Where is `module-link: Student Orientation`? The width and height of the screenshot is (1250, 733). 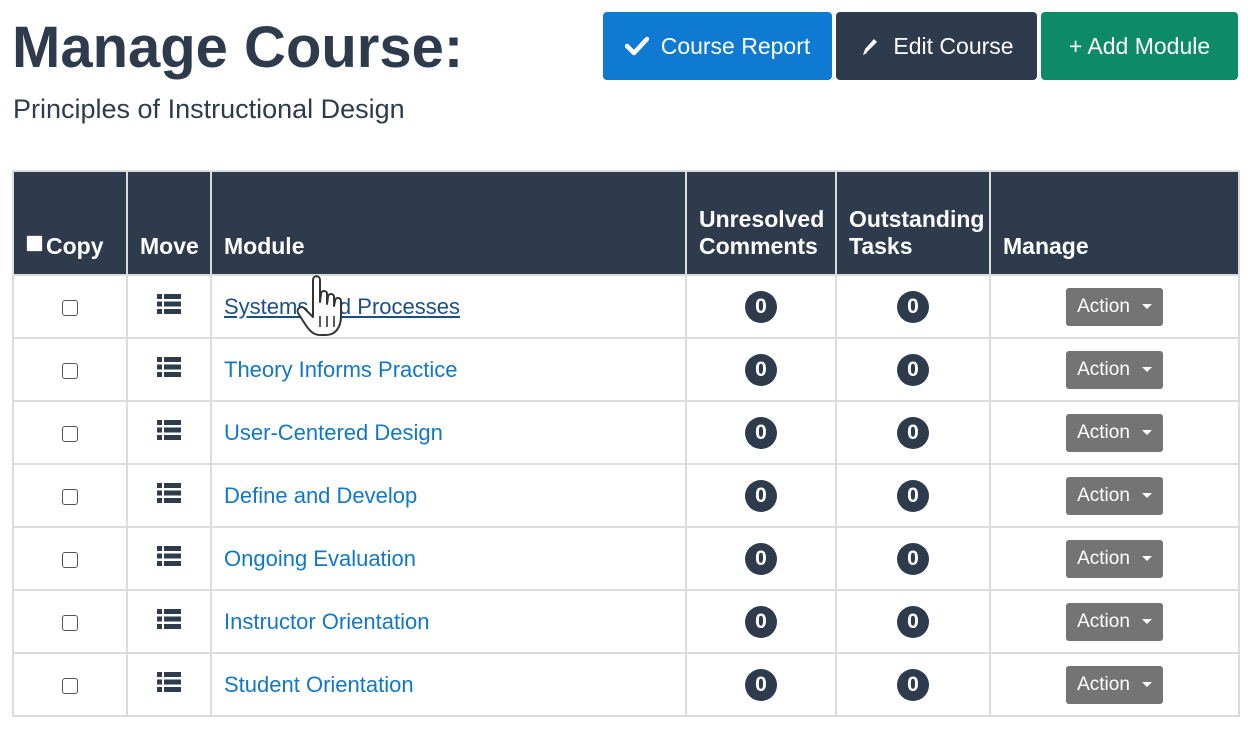 module-link: Student Orientation is located at coordinates (313, 685).